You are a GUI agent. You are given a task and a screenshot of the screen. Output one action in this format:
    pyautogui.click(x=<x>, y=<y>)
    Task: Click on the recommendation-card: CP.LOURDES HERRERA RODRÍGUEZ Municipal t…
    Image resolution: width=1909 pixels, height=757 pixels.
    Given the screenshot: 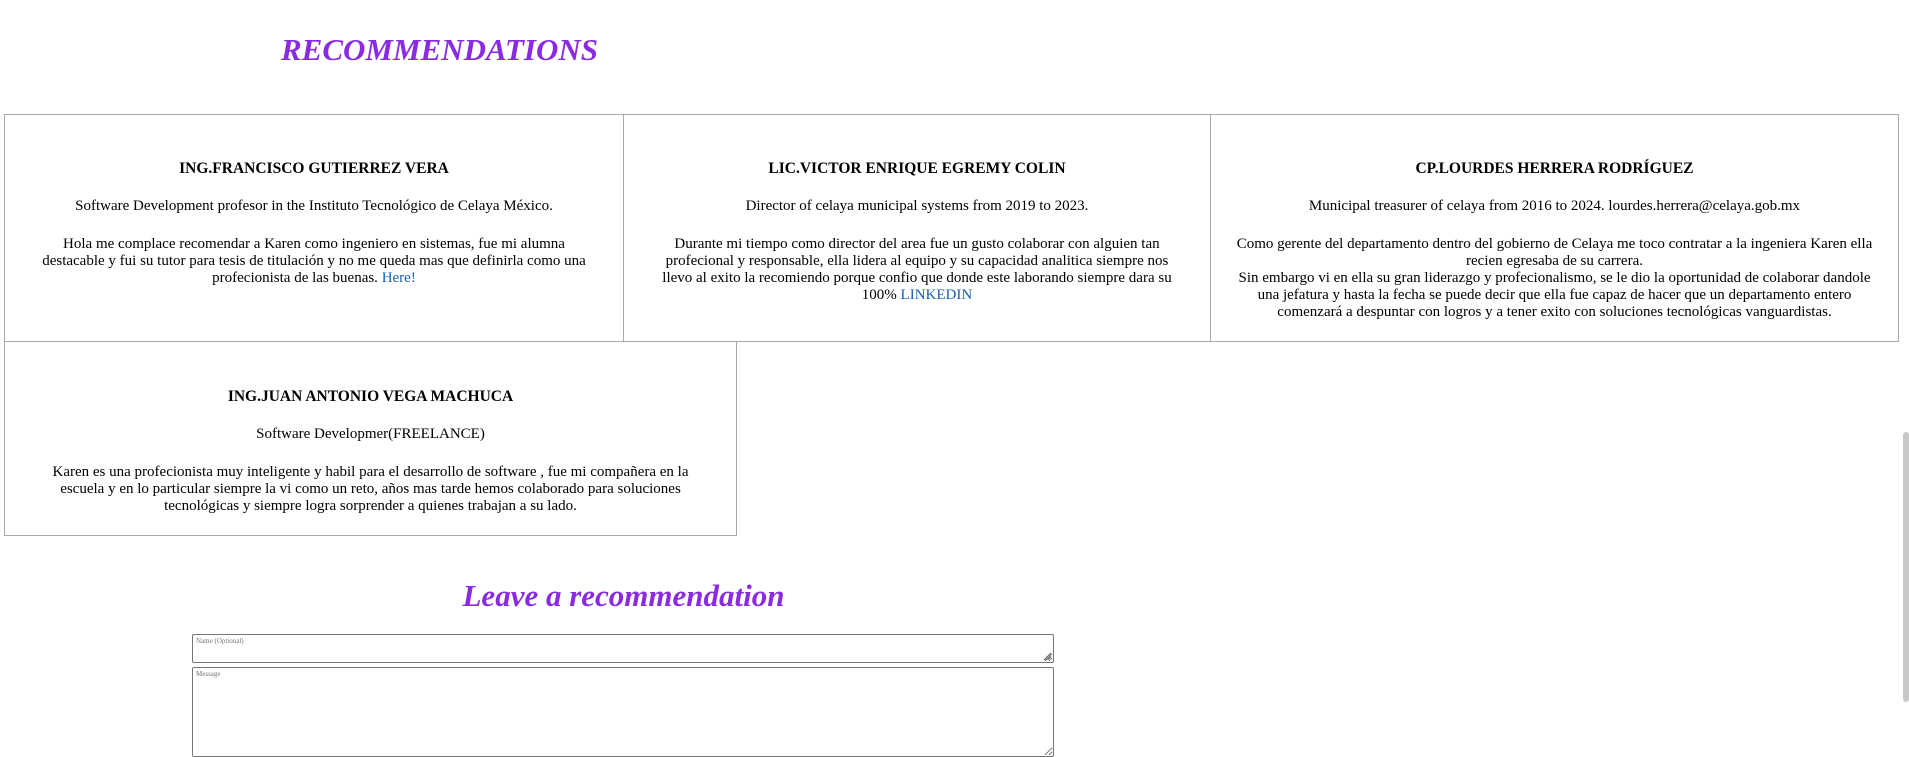 What is the action you would take?
    pyautogui.click(x=1554, y=228)
    